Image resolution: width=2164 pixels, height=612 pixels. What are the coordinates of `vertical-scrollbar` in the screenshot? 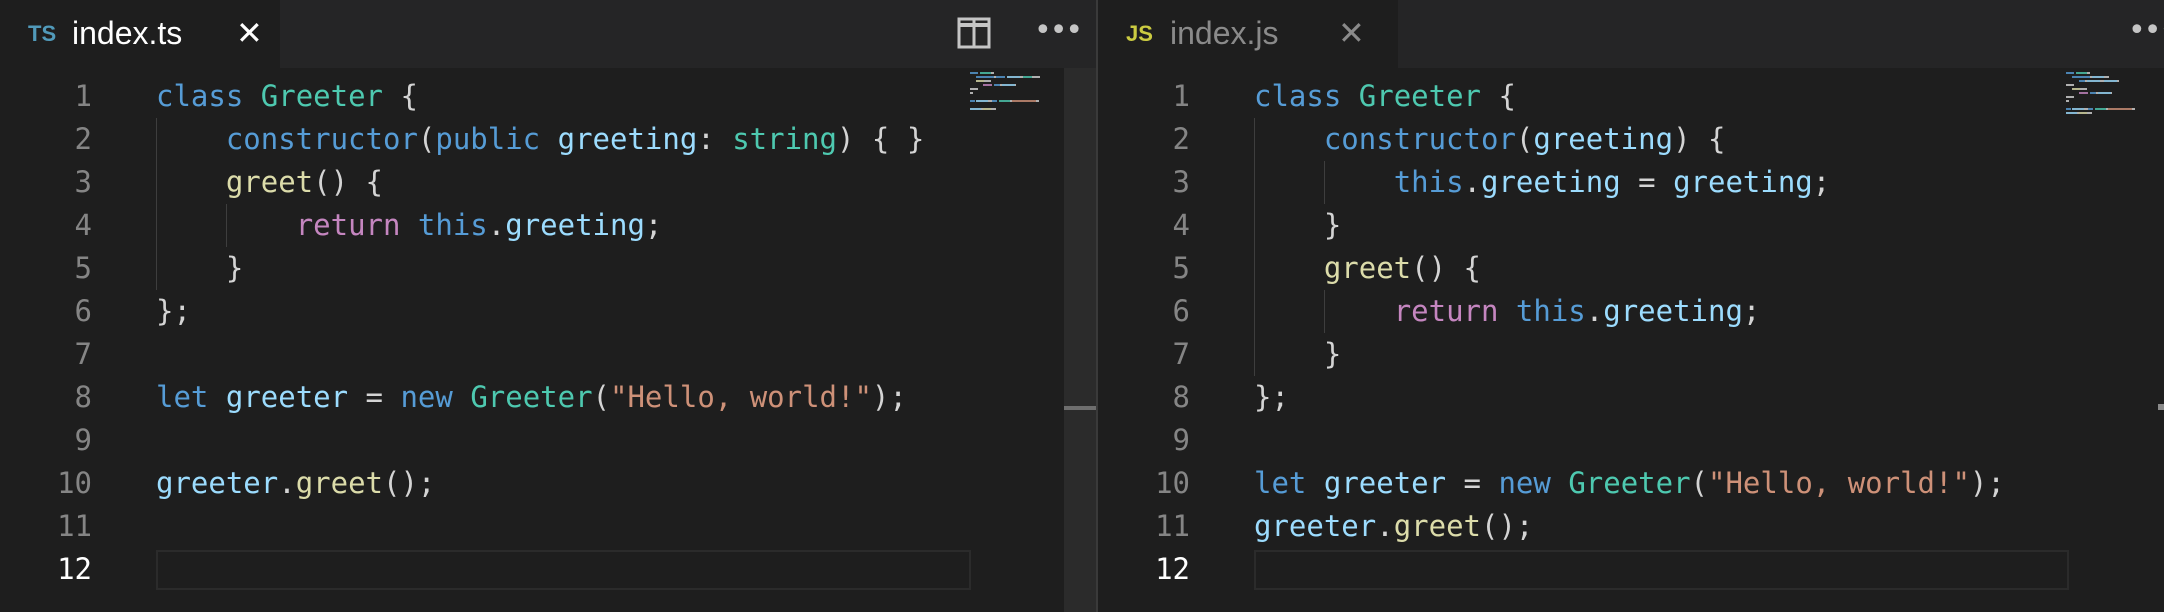 It's located at (1080, 340).